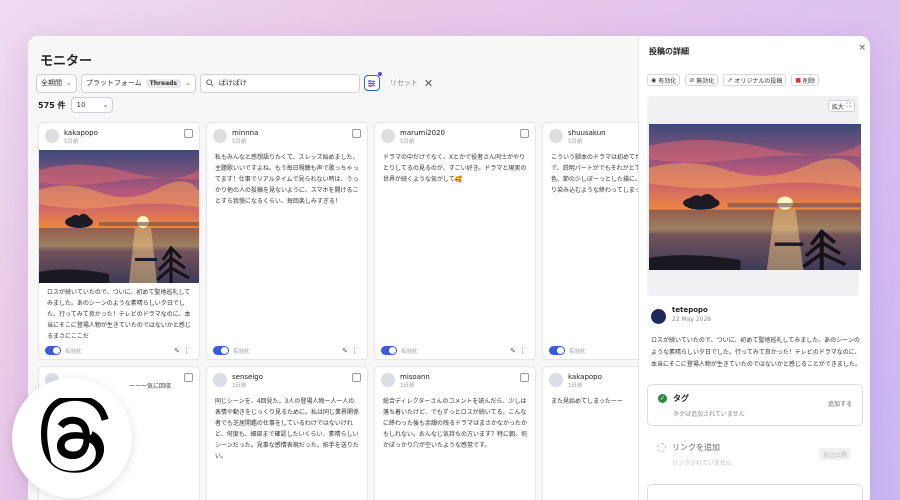  I want to click on external-link-icon: ↗, so click(730, 80).